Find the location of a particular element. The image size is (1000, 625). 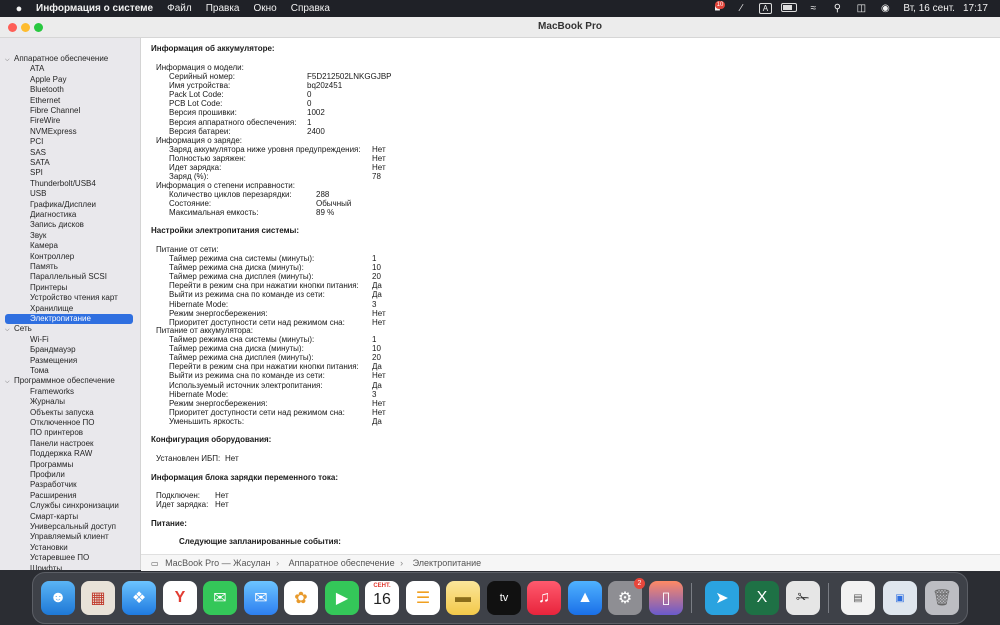

sidebar-item: FireWire is located at coordinates (69, 121).